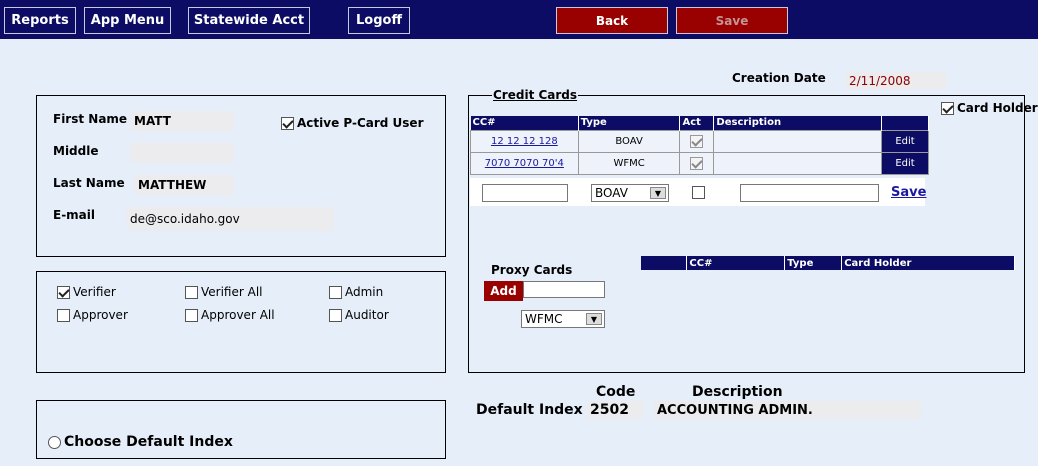 Image resolution: width=1038 pixels, height=466 pixels. I want to click on first-name-field: MATT, so click(182, 121).